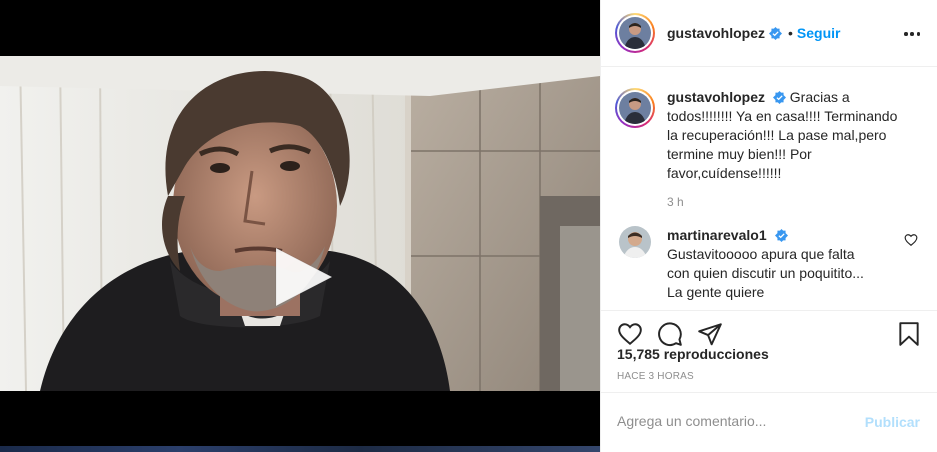  What do you see at coordinates (710, 334) in the screenshot?
I see `send-icon` at bounding box center [710, 334].